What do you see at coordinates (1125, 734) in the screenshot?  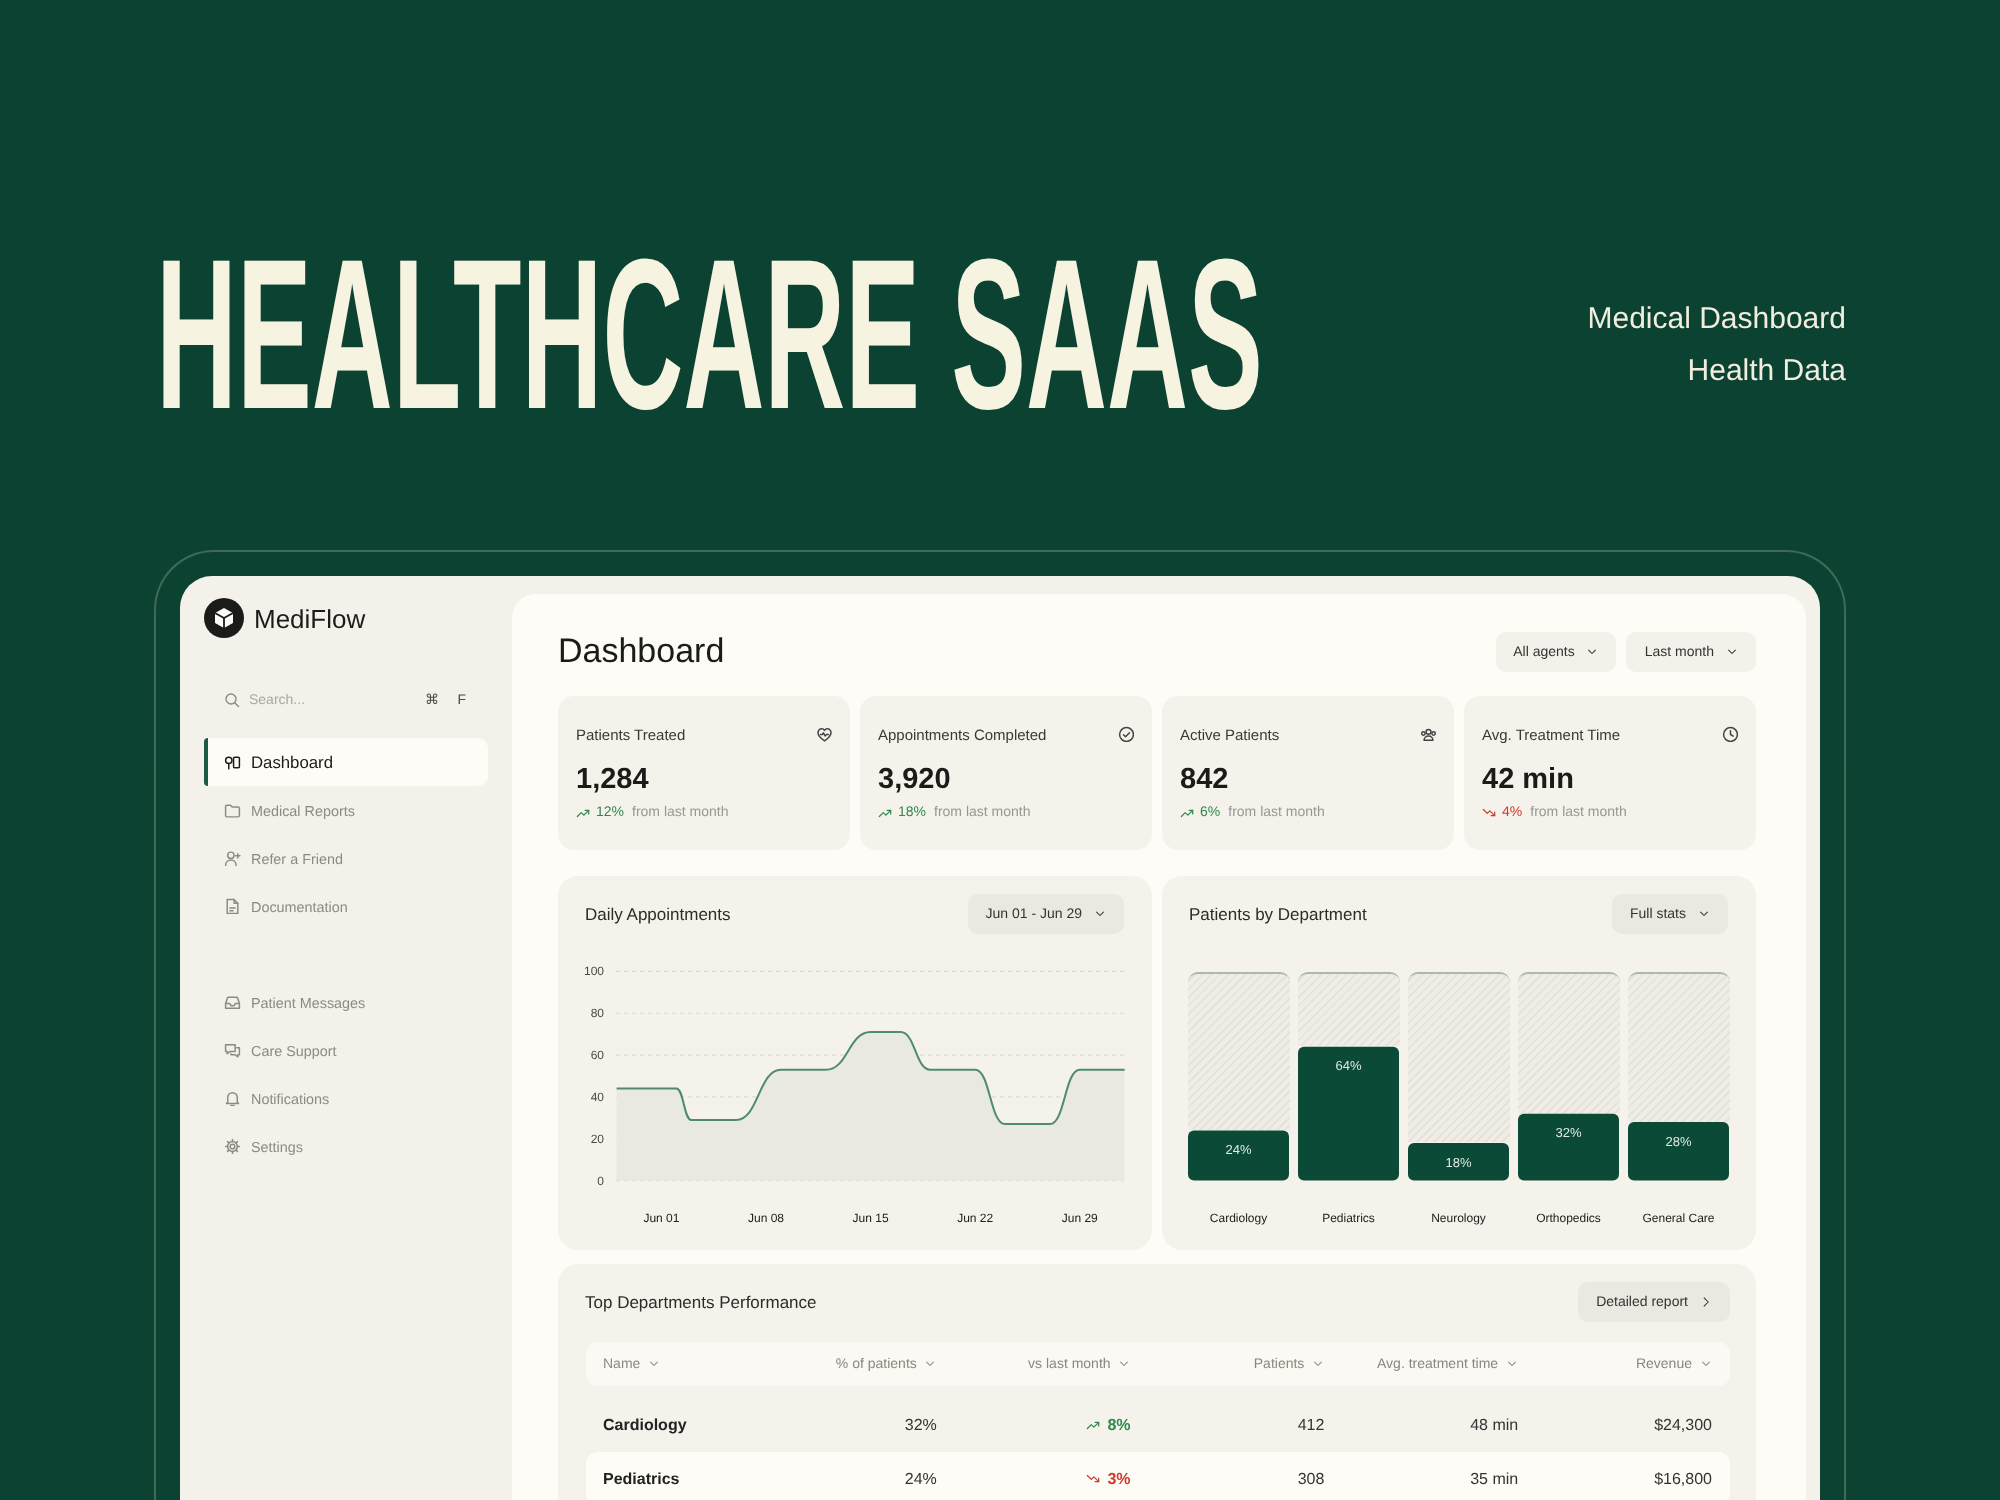 I see `check-circle-icon` at bounding box center [1125, 734].